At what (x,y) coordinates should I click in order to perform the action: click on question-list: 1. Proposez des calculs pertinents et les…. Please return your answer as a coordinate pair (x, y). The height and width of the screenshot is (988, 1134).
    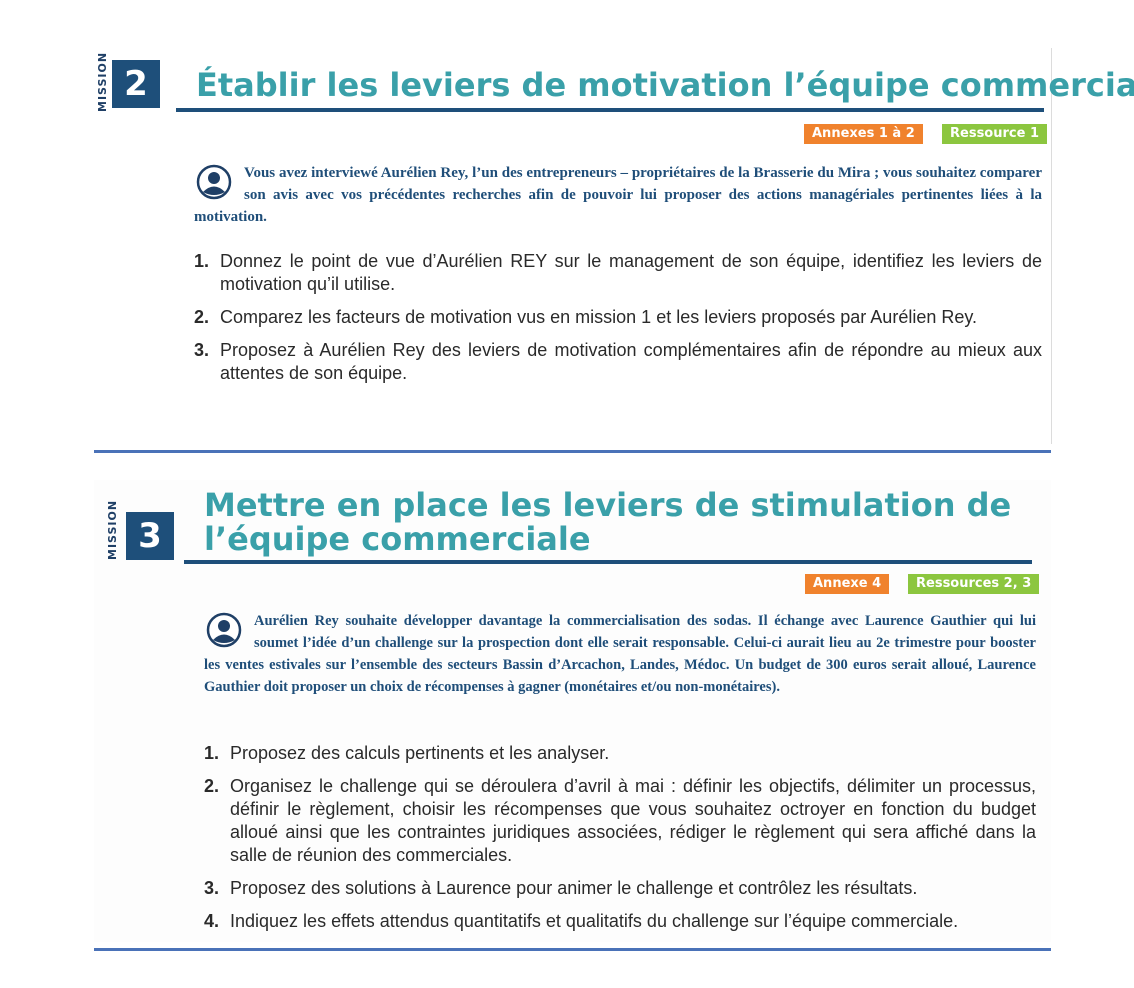
    Looking at the image, I should click on (620, 842).